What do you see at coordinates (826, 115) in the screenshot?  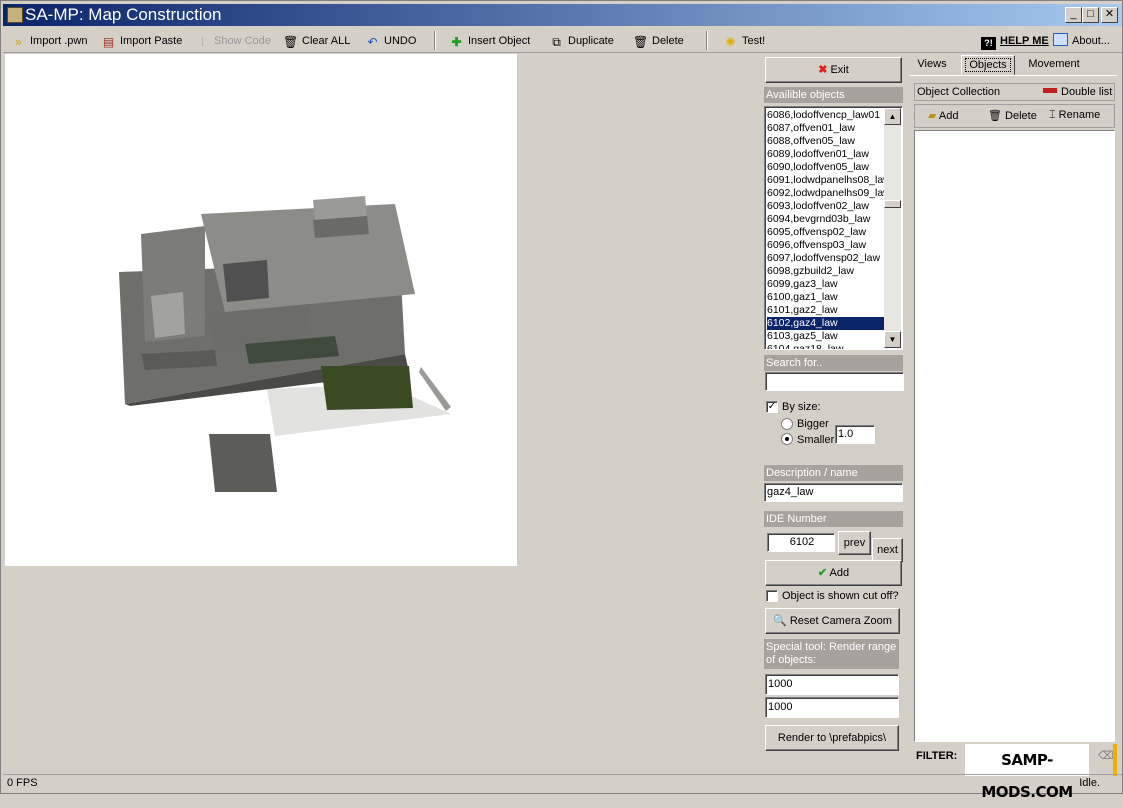 I see `list-item: 6086,lodoffvencp_law01` at bounding box center [826, 115].